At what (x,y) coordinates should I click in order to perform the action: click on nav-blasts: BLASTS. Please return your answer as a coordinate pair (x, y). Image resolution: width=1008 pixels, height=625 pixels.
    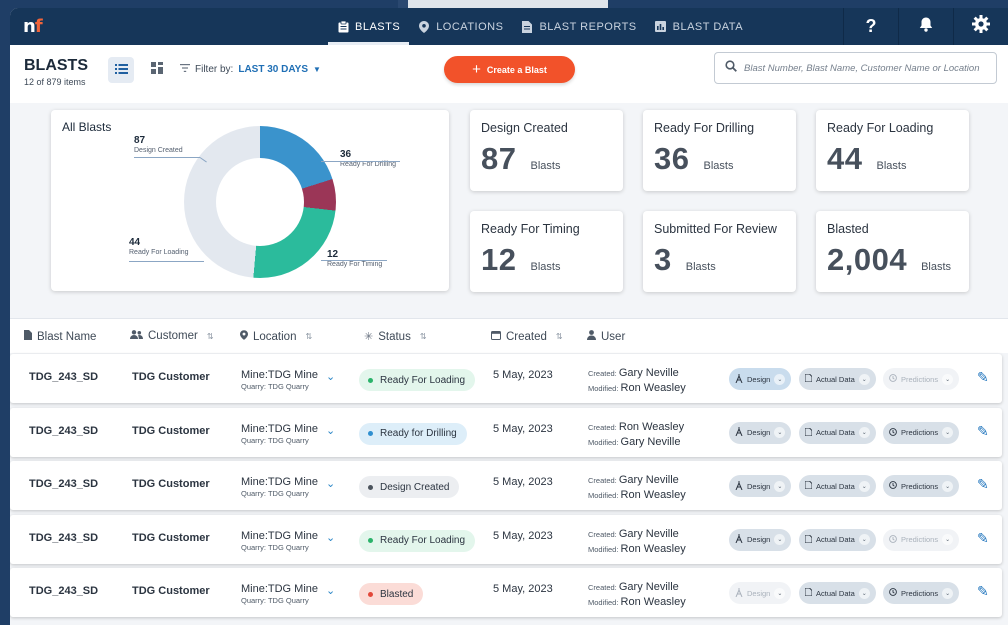
    Looking at the image, I should click on (369, 26).